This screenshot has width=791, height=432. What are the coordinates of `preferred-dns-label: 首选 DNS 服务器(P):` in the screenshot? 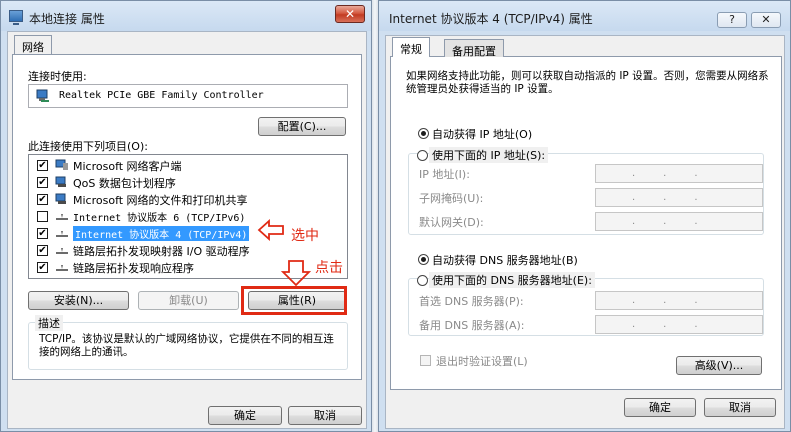 It's located at (471, 301).